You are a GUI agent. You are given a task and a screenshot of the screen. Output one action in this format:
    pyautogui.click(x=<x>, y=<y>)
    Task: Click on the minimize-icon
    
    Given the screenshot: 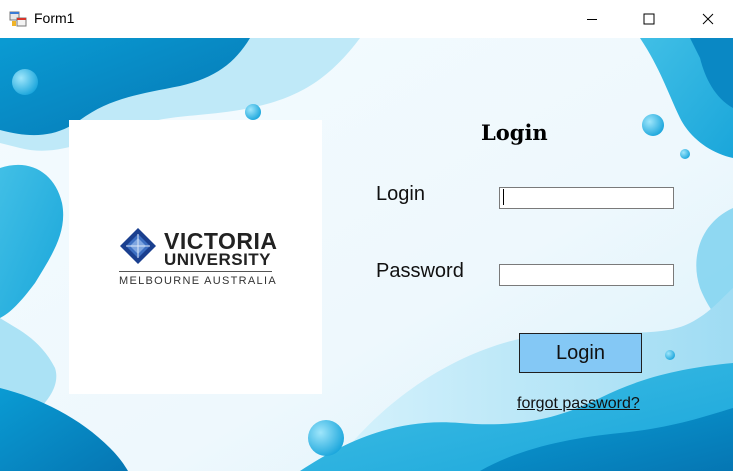 What is the action you would take?
    pyautogui.click(x=592, y=19)
    